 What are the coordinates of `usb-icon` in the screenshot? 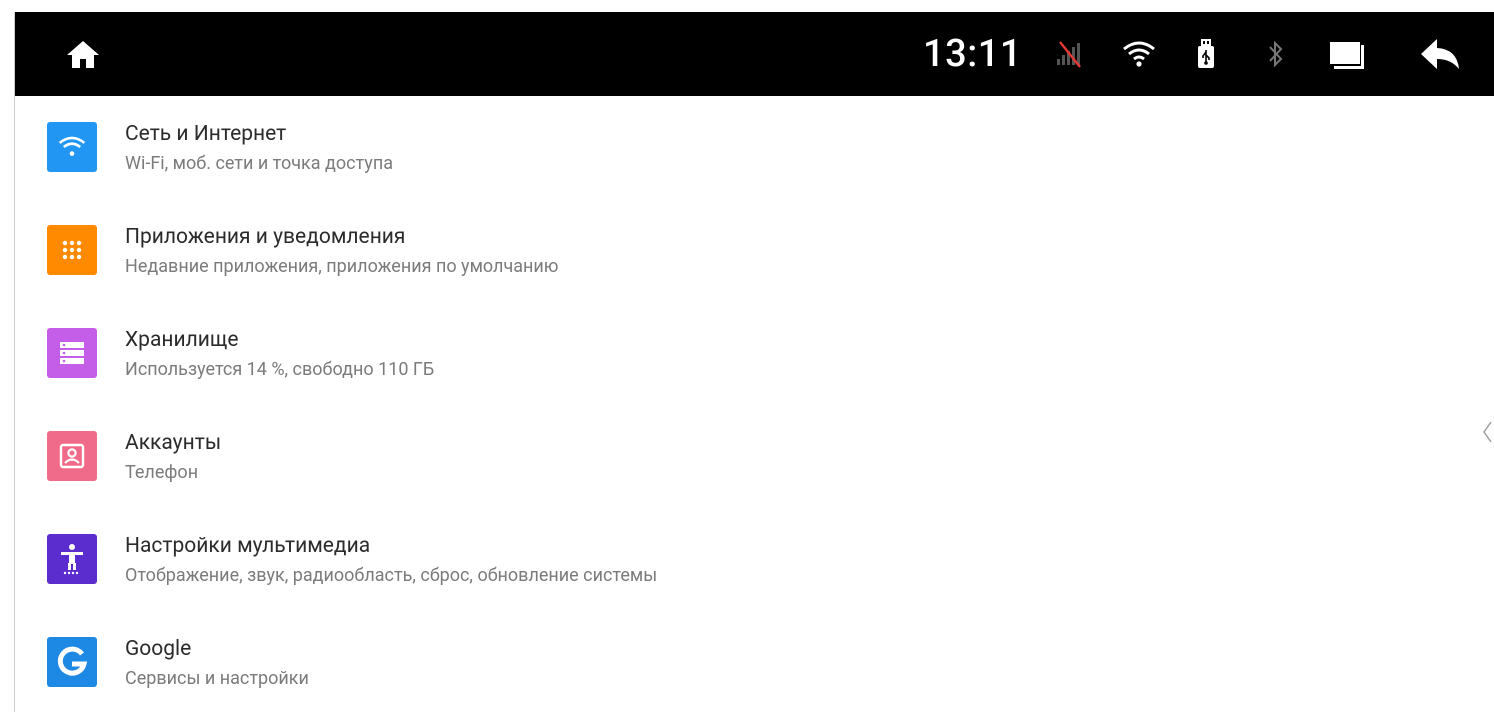 It's located at (1206, 54).